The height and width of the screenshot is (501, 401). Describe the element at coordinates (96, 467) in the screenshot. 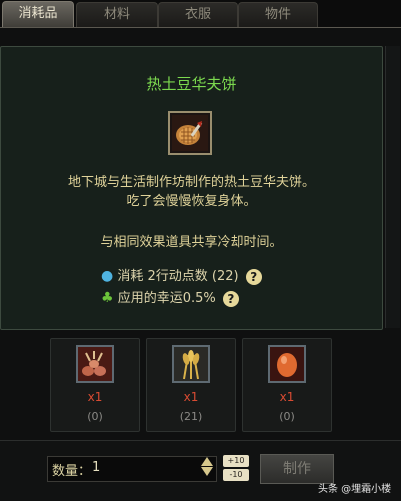

I see `quantity-value: 1` at that location.